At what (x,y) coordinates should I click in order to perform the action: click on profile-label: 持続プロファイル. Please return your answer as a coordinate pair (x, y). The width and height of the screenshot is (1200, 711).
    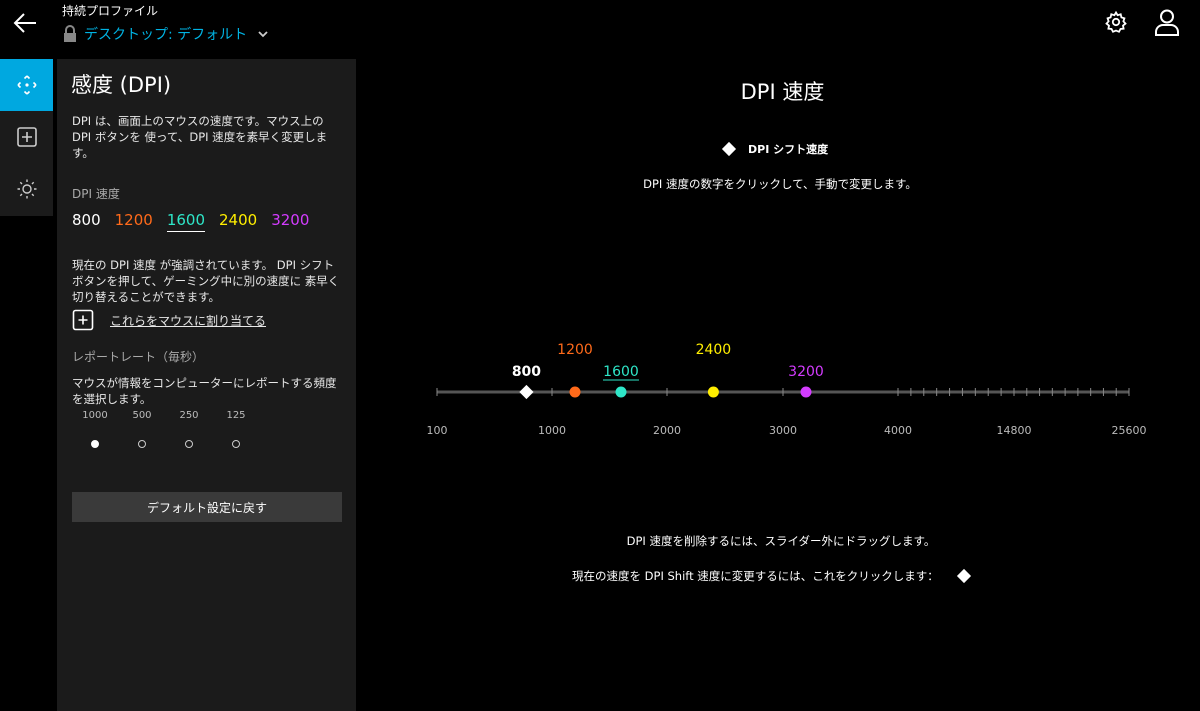
    Looking at the image, I should click on (110, 11).